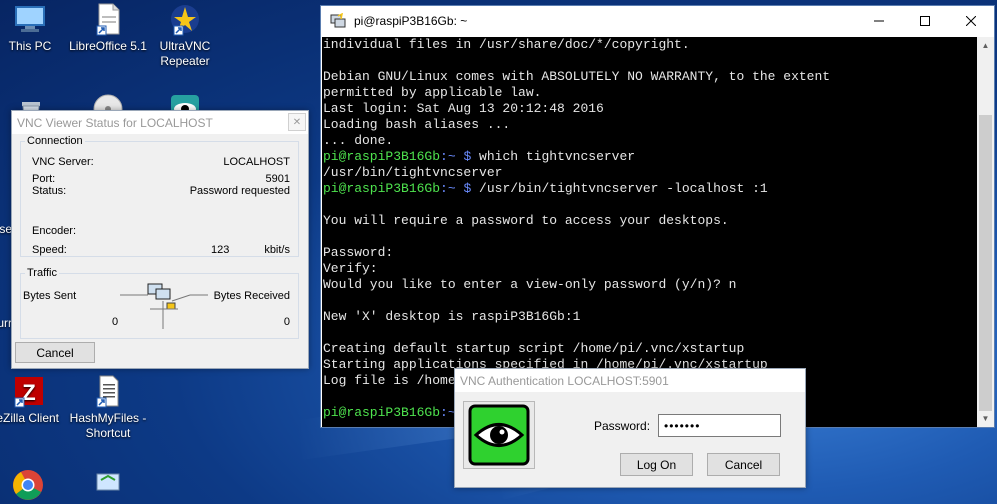 This screenshot has height=504, width=997. I want to click on vnc-auth-titlebar: VNC Authentication LOCALHOST:5901, so click(630, 380).